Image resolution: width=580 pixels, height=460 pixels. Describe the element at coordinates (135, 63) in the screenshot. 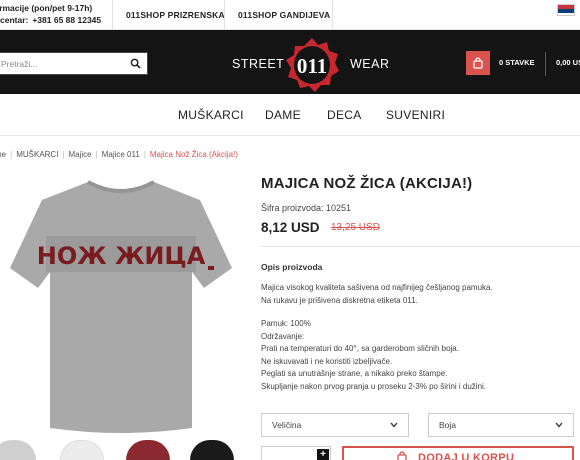

I see `search-icon` at that location.